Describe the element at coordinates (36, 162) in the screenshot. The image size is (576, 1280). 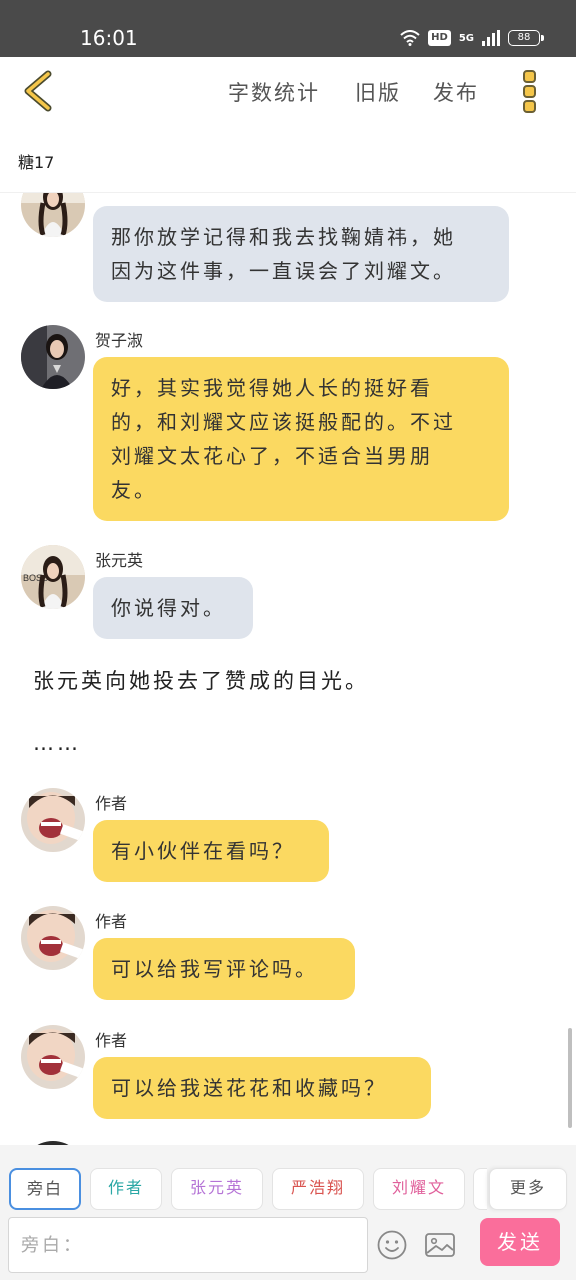
I see `chapter-title: 糖17` at that location.